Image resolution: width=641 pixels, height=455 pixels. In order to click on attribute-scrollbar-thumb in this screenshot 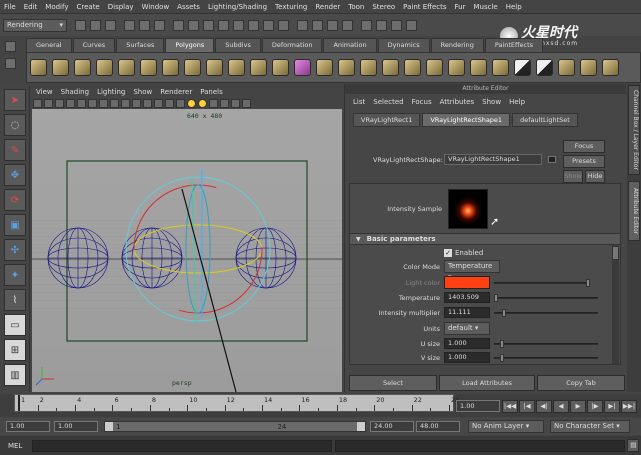, I will do `click(615, 253)`.